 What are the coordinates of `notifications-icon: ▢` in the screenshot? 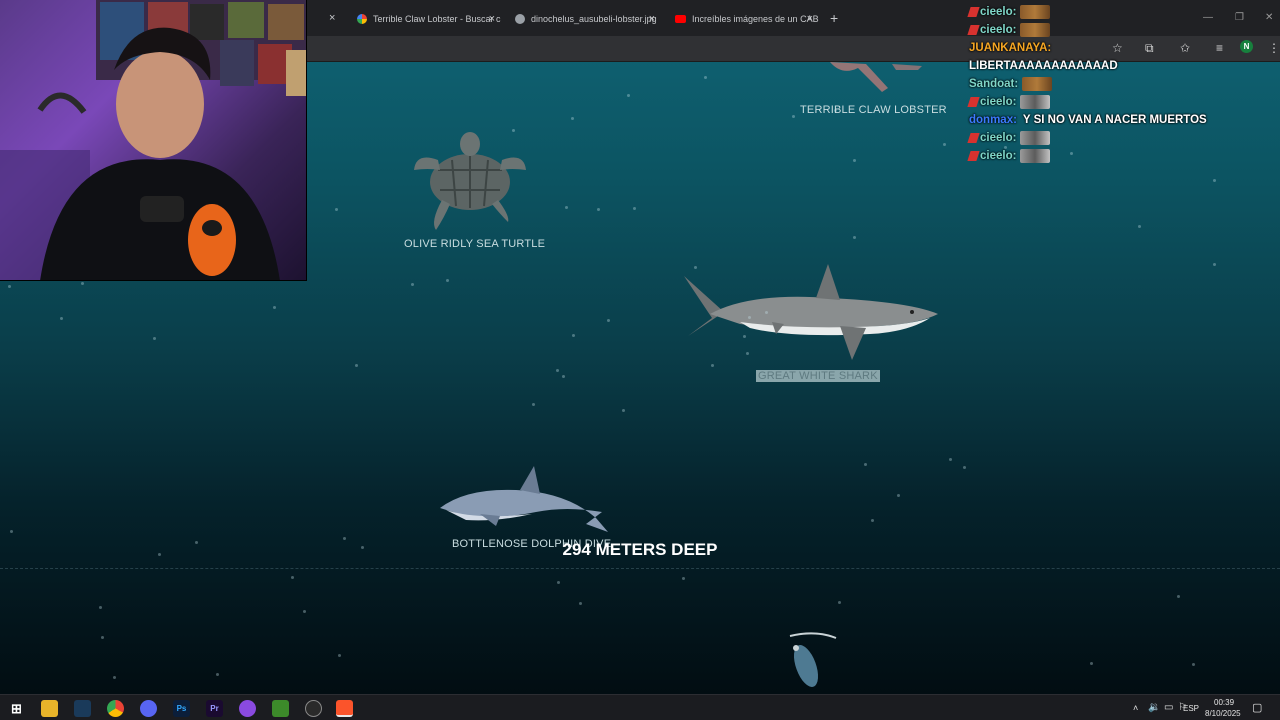 It's located at (1257, 707).